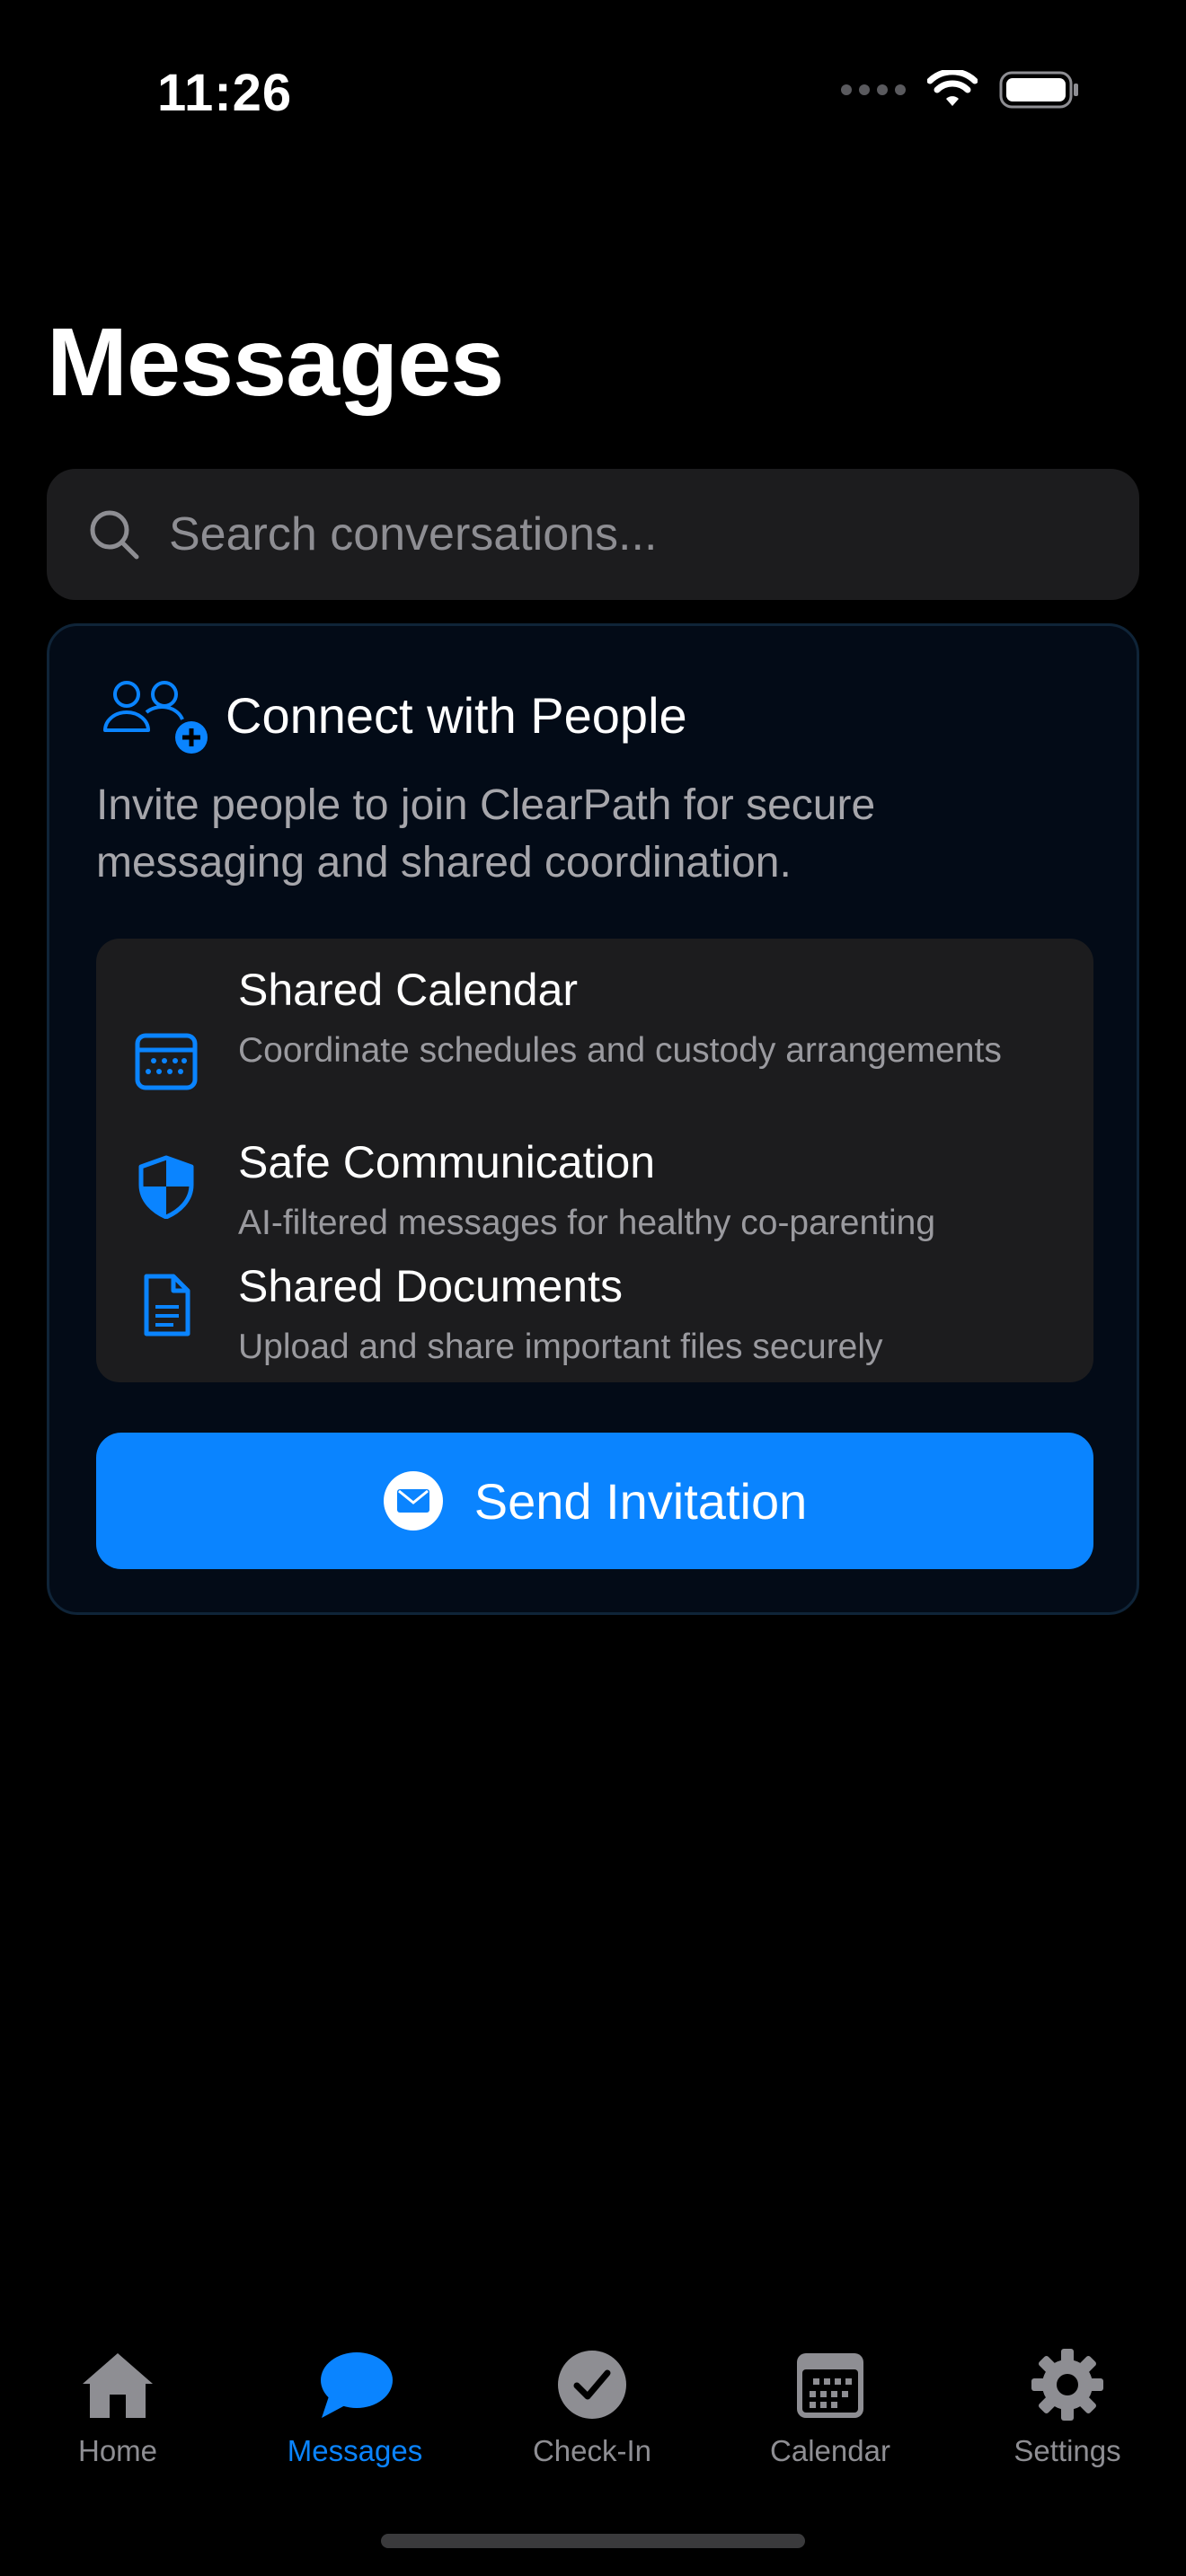  I want to click on send-invitation-button: Send Invitation, so click(594, 1501).